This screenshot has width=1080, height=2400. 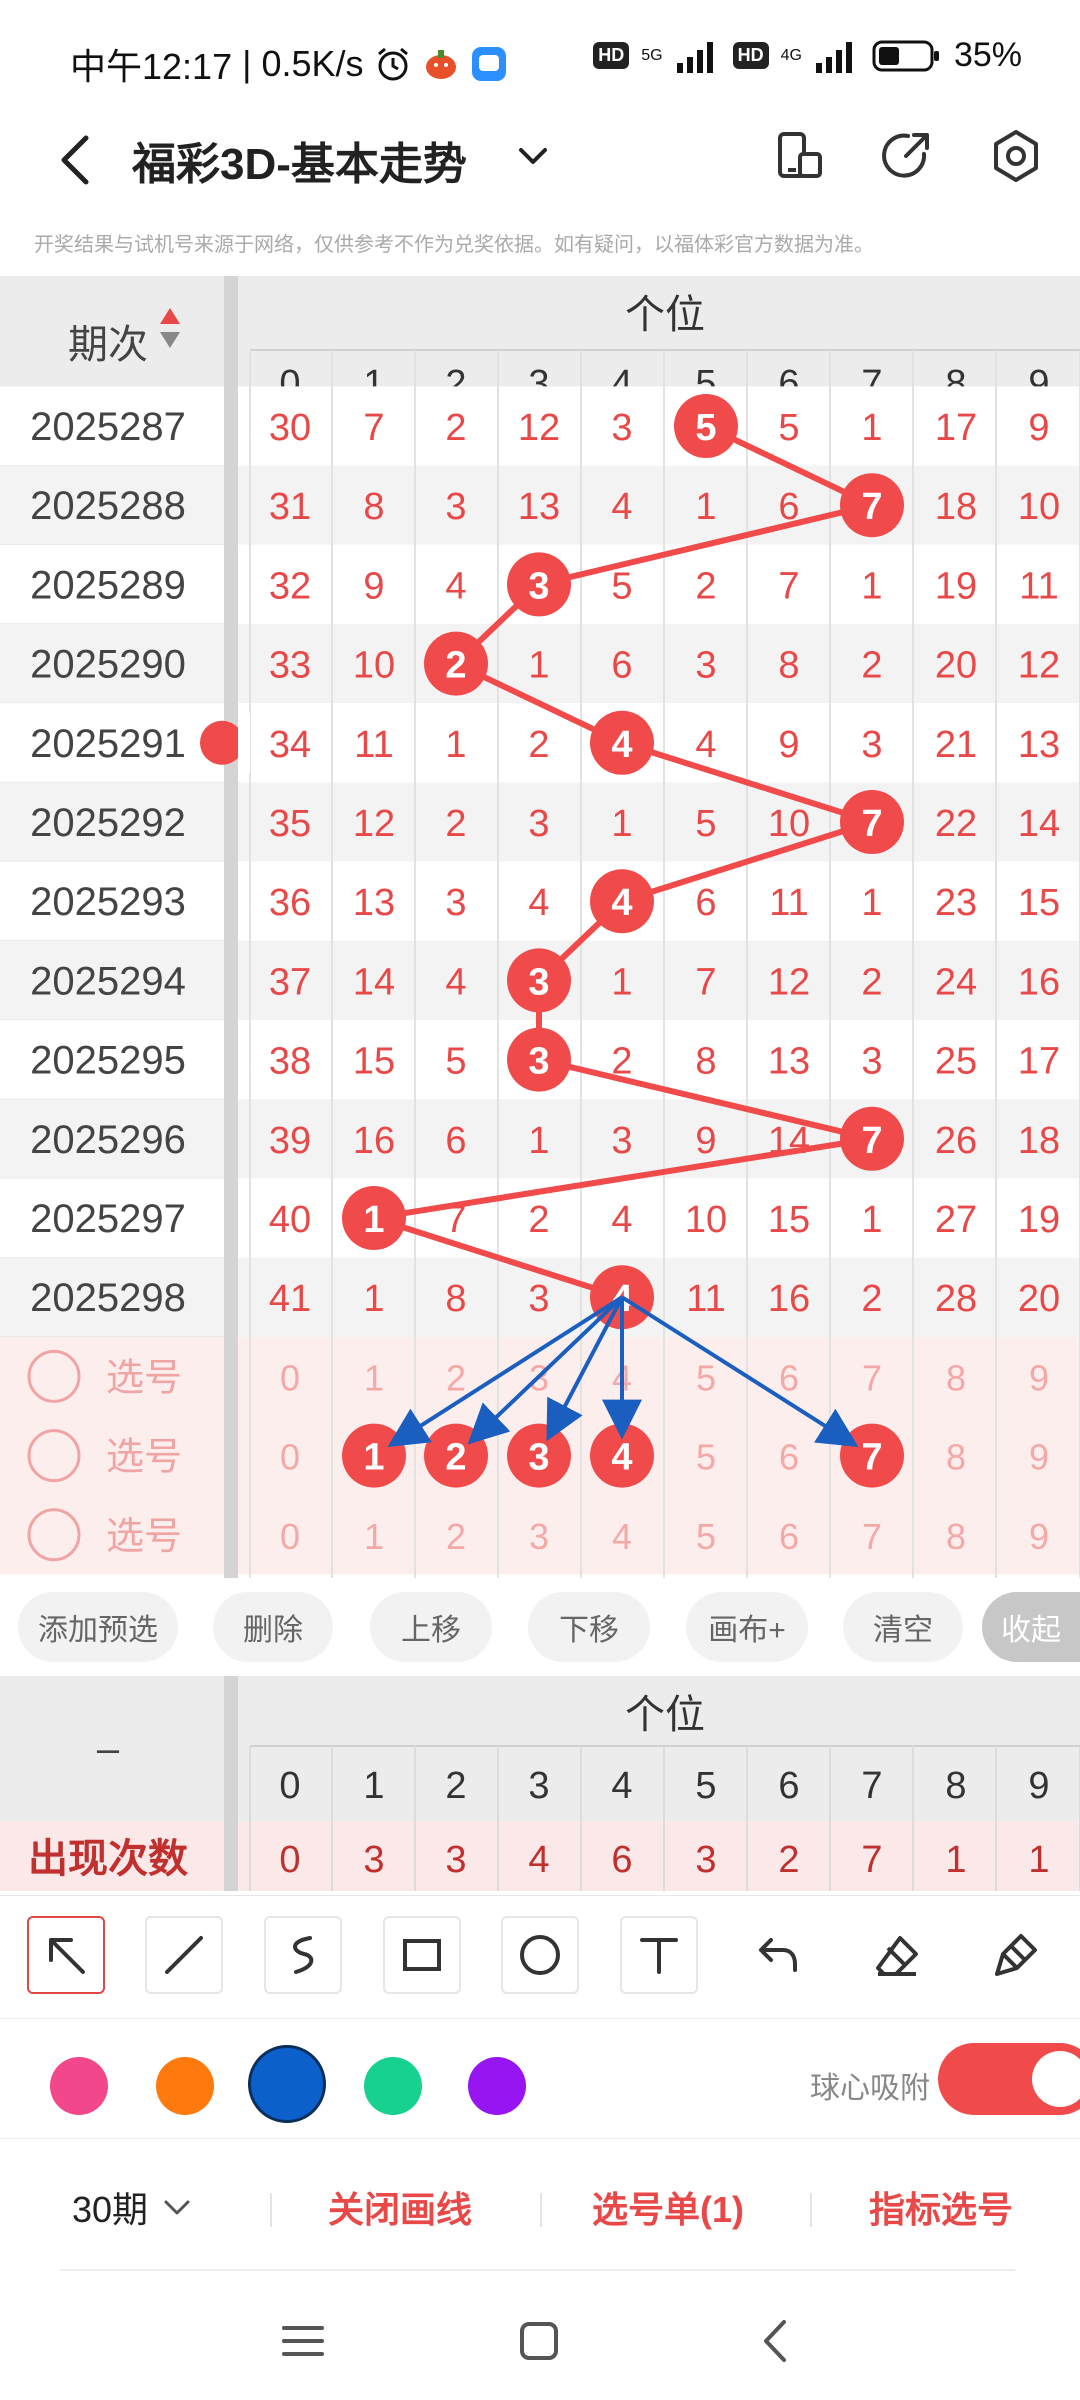 I want to click on count-digit-header: 0, so click(x=289, y=1786).